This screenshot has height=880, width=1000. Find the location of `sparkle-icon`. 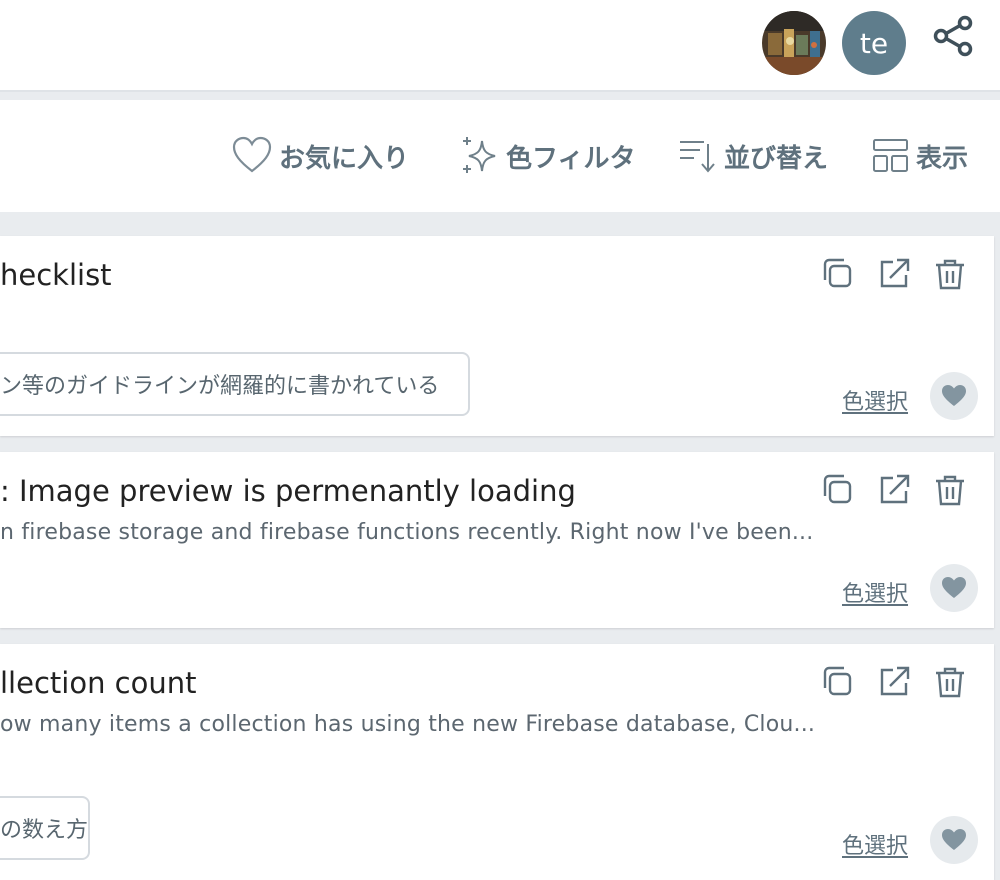

sparkle-icon is located at coordinates (479, 155).